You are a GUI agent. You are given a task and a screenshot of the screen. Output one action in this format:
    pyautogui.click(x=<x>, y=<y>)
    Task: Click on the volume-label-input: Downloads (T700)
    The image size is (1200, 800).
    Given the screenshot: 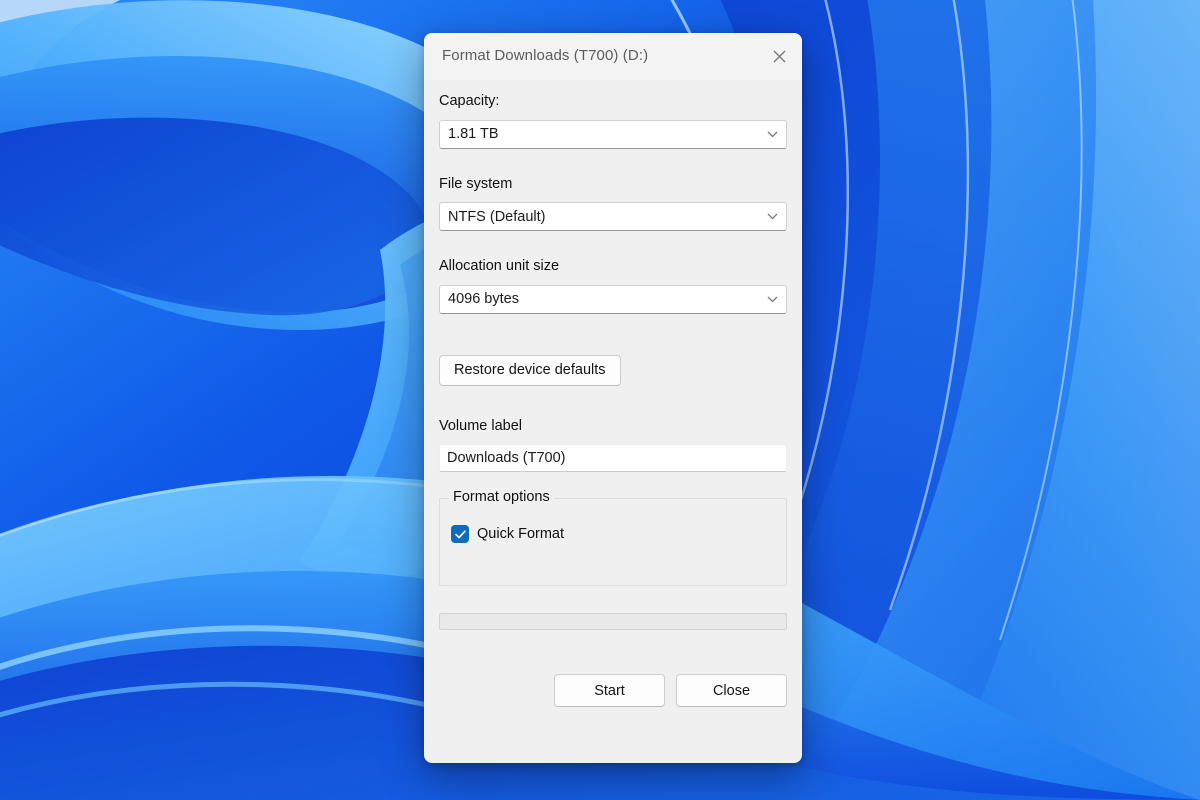 What is the action you would take?
    pyautogui.click(x=613, y=458)
    